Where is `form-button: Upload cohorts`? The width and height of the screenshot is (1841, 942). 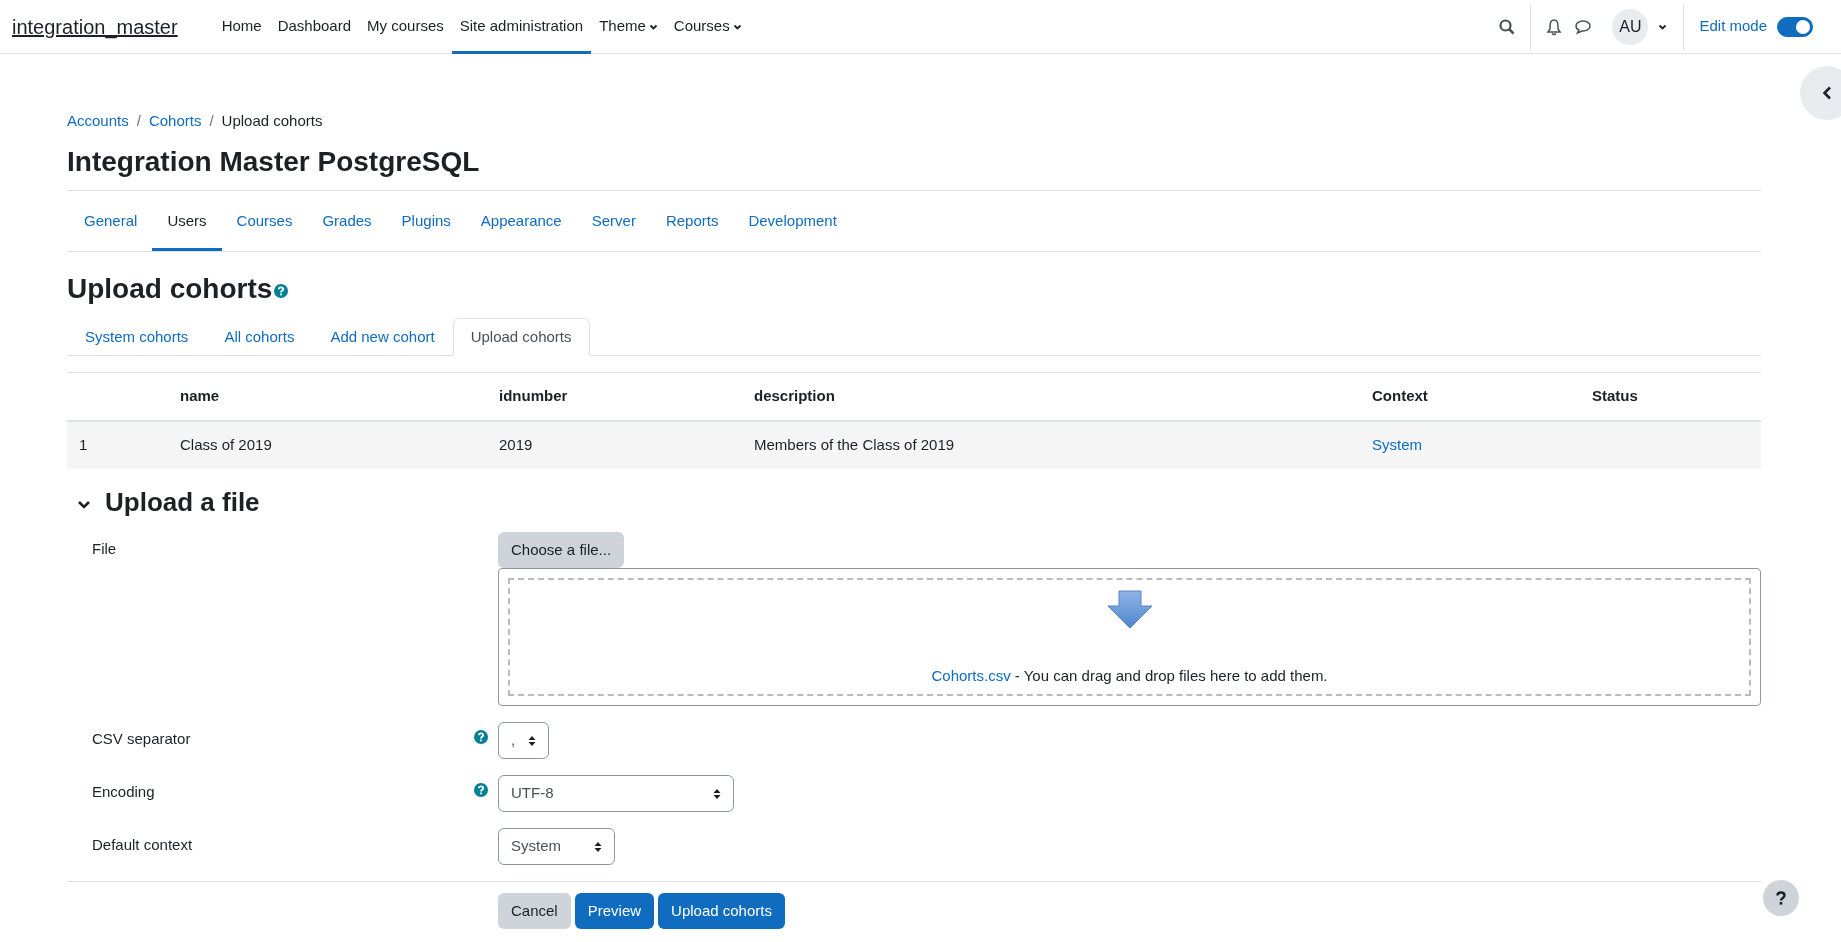 form-button: Upload cohorts is located at coordinates (721, 911).